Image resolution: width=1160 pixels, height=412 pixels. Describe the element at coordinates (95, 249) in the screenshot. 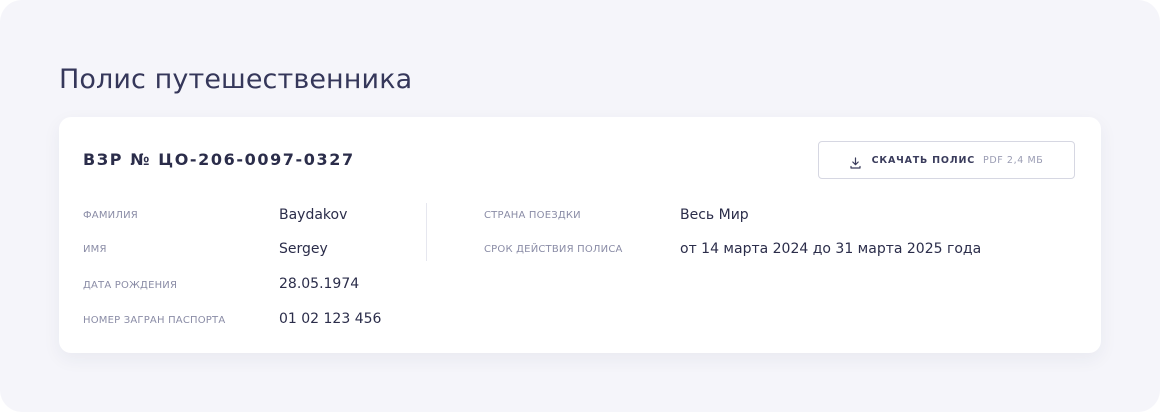

I see `name-label: ИМЯ` at that location.